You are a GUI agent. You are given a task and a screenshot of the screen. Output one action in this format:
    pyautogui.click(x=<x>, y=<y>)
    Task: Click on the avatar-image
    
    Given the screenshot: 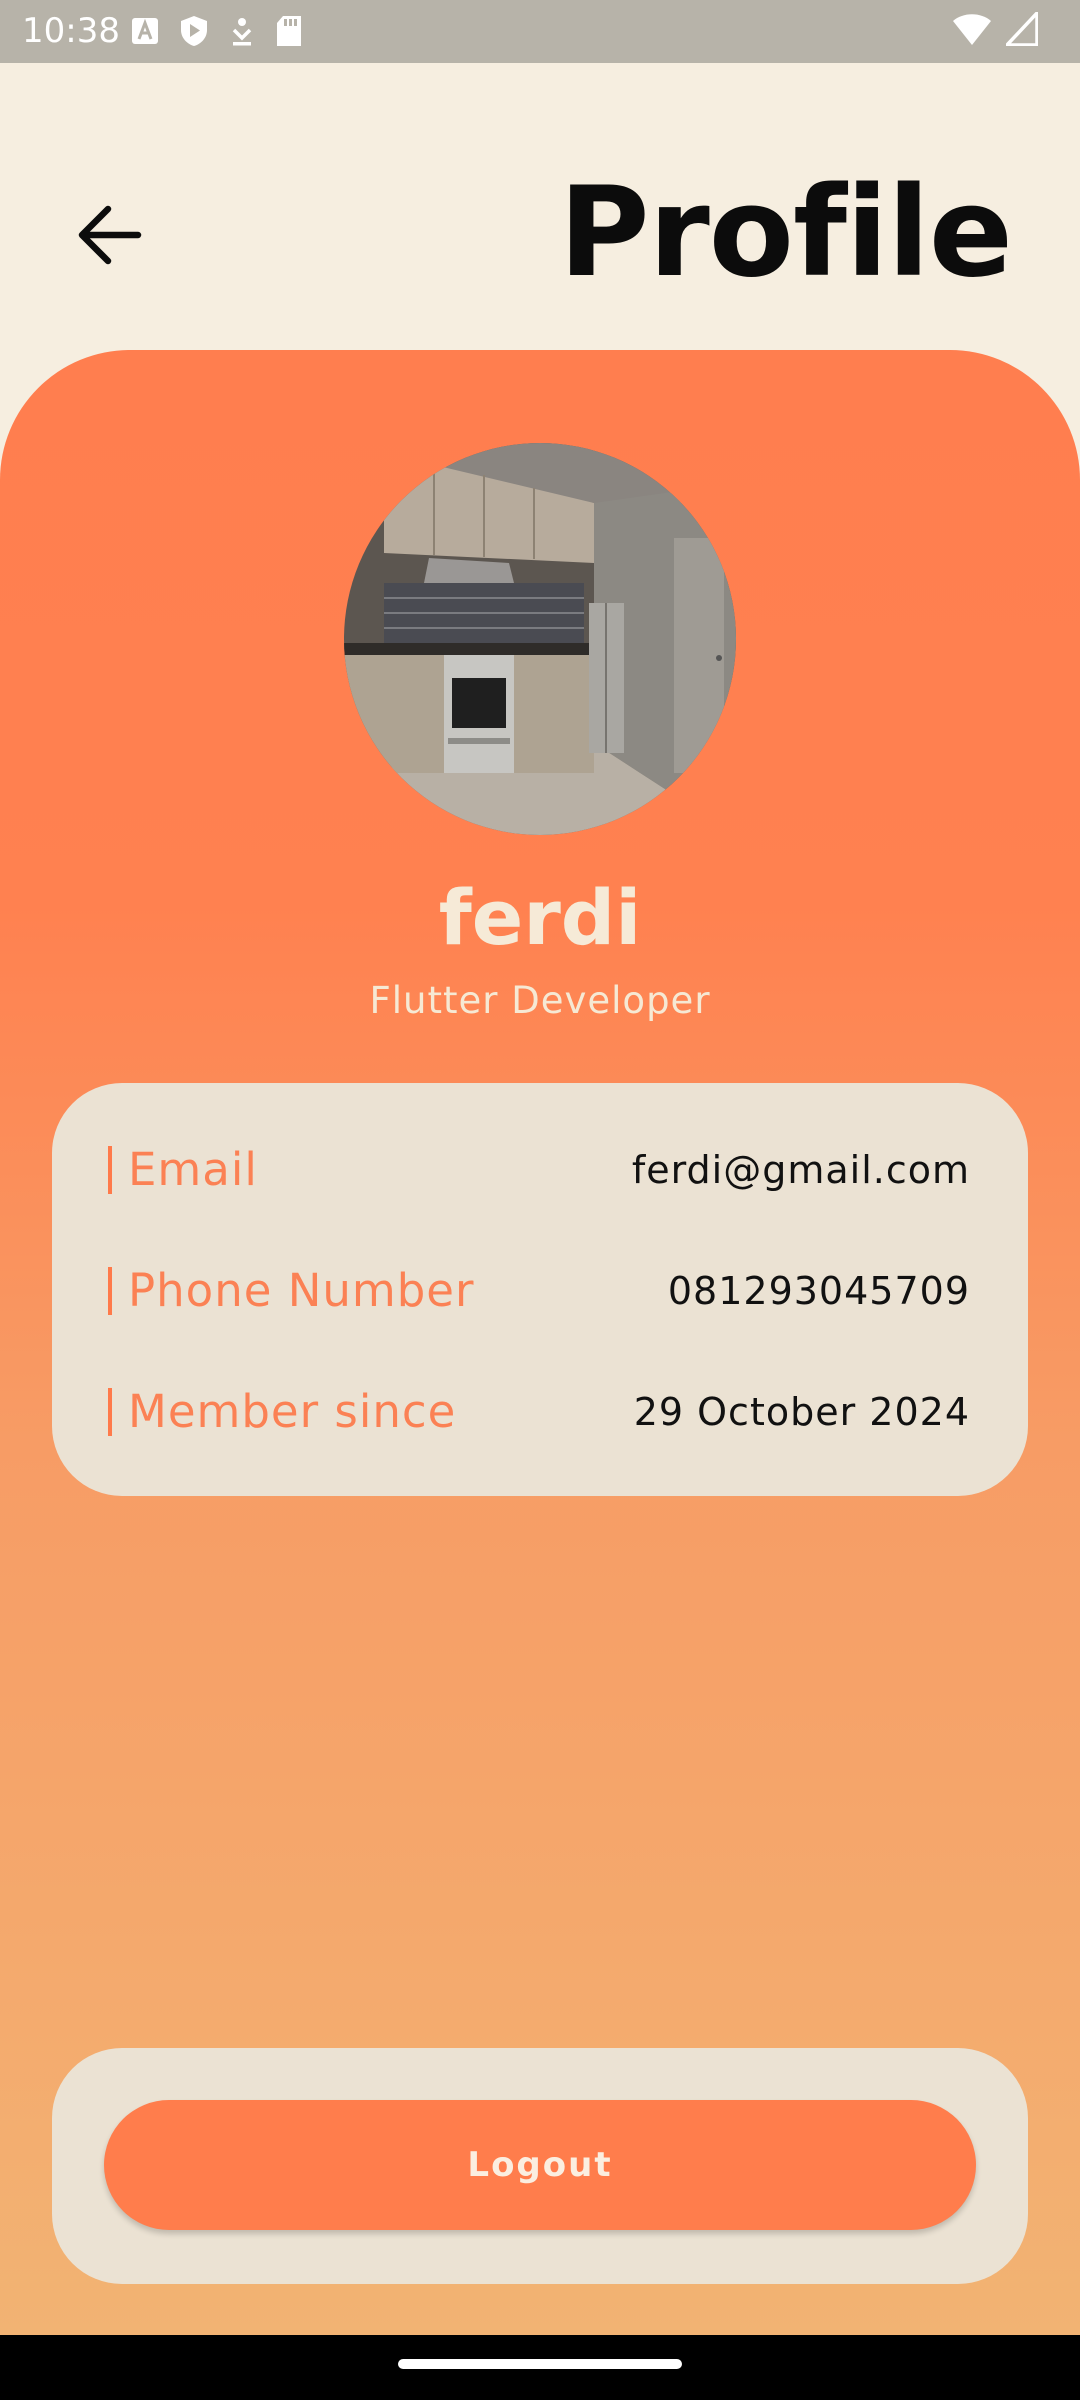 What is the action you would take?
    pyautogui.click(x=540, y=639)
    